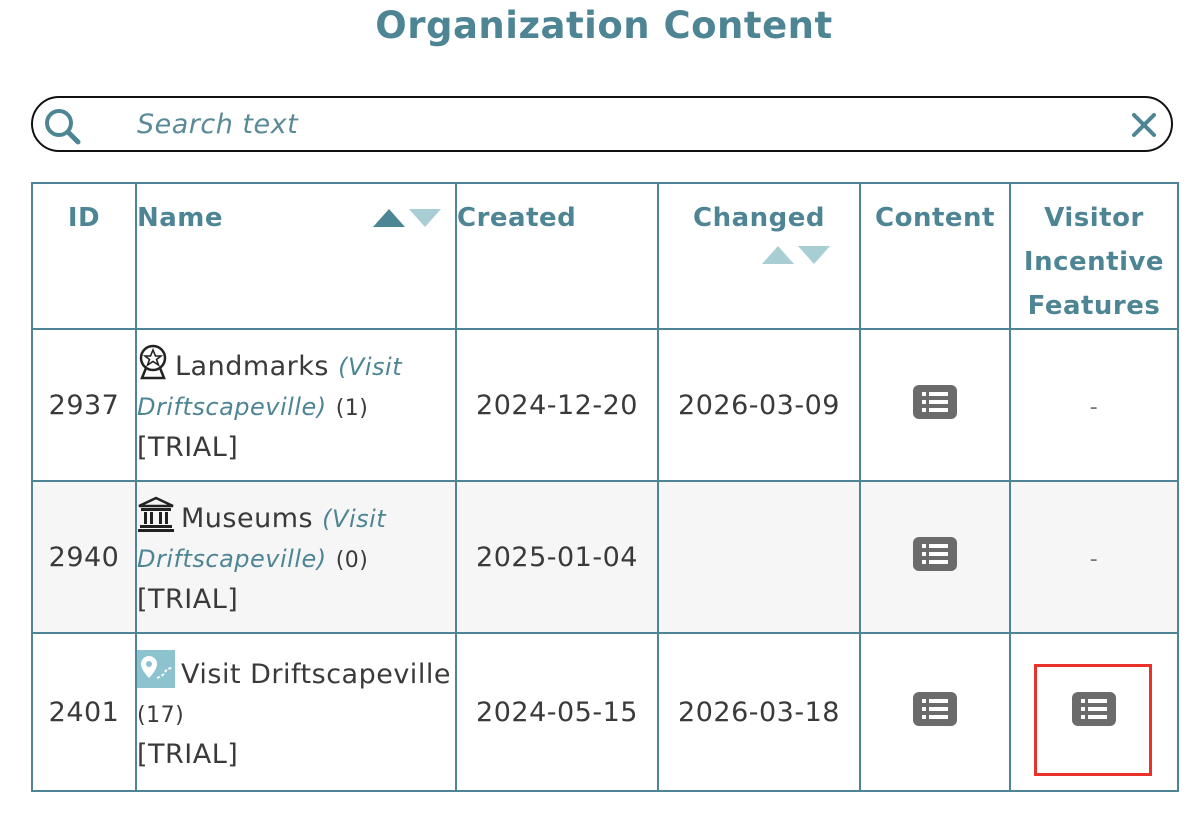 The height and width of the screenshot is (816, 1194). I want to click on column-header-id: ID, so click(84, 256).